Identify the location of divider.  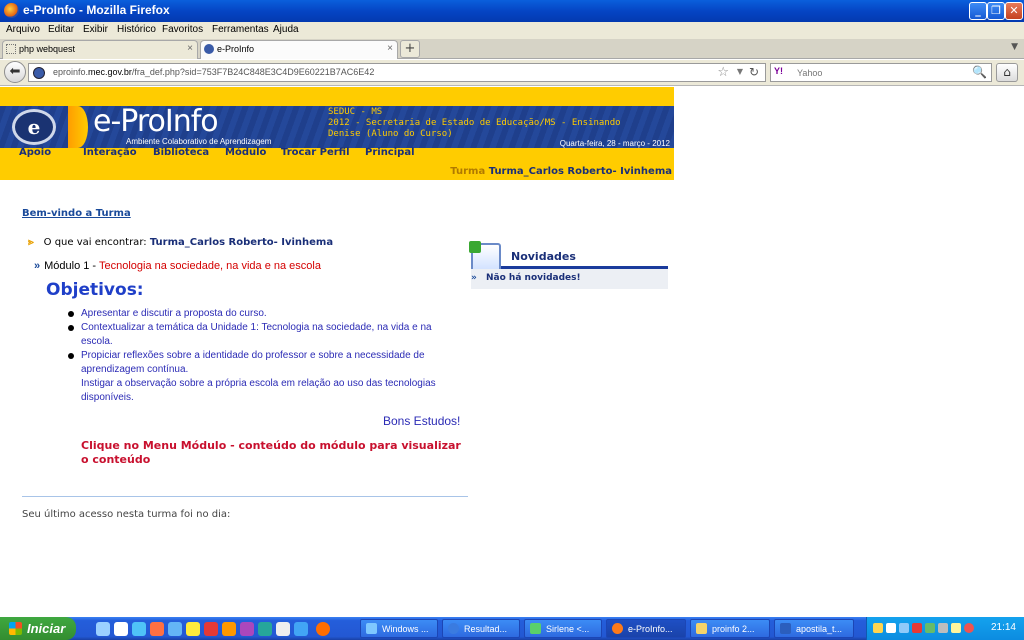
(245, 496).